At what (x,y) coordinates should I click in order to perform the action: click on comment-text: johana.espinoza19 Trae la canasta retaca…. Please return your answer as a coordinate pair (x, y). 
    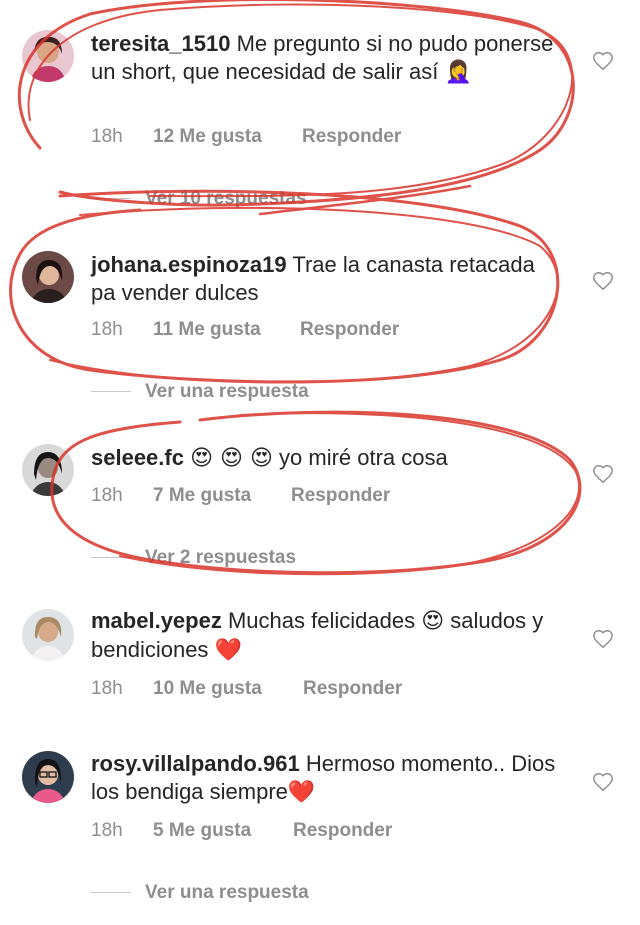
    Looking at the image, I should click on (326, 279).